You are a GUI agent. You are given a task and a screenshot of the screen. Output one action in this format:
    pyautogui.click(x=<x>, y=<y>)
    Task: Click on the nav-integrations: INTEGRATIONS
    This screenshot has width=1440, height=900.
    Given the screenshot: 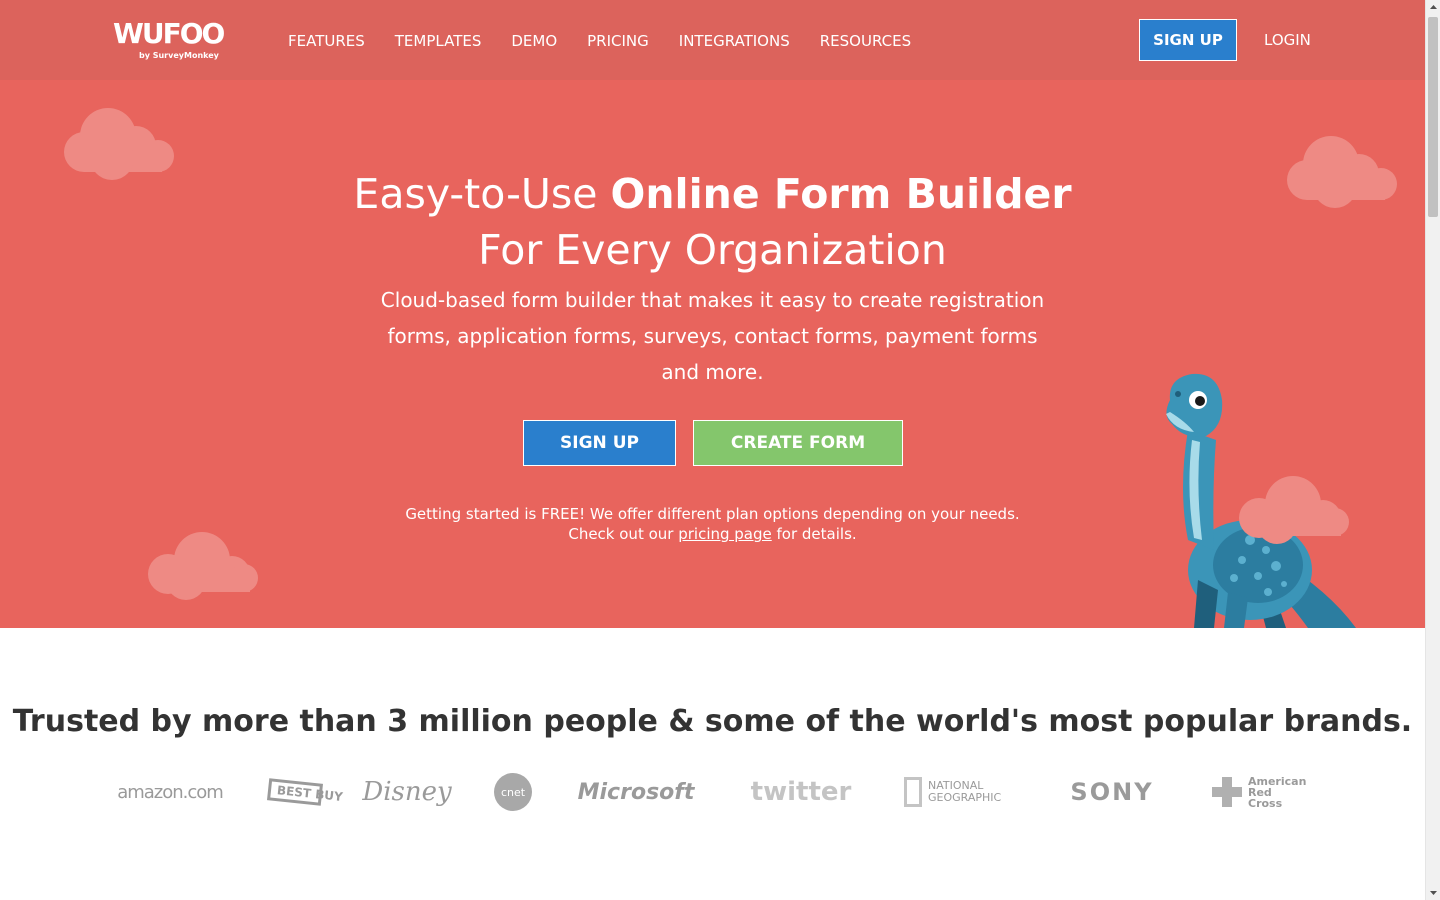 What is the action you would take?
    pyautogui.click(x=734, y=41)
    